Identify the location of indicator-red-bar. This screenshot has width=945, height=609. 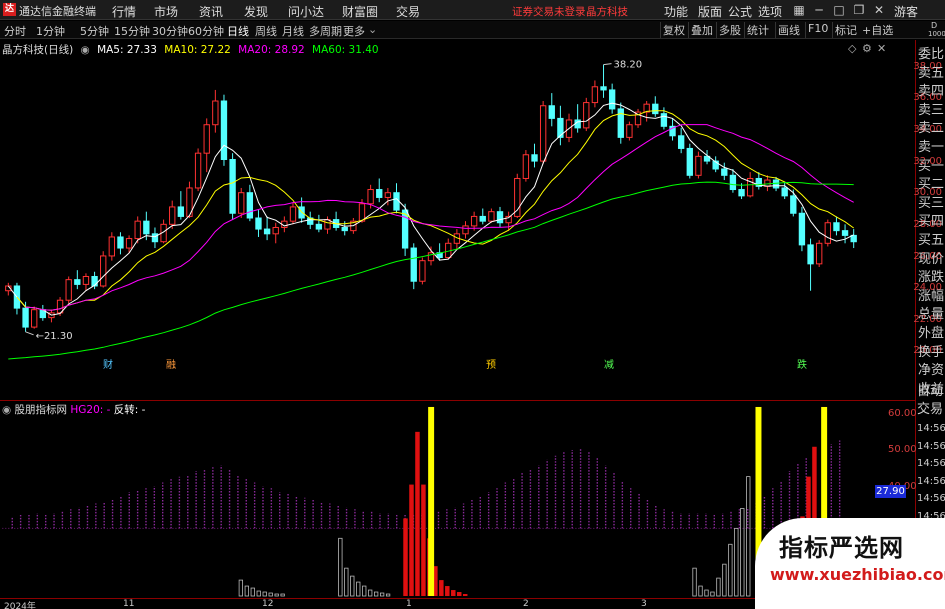
(423, 540).